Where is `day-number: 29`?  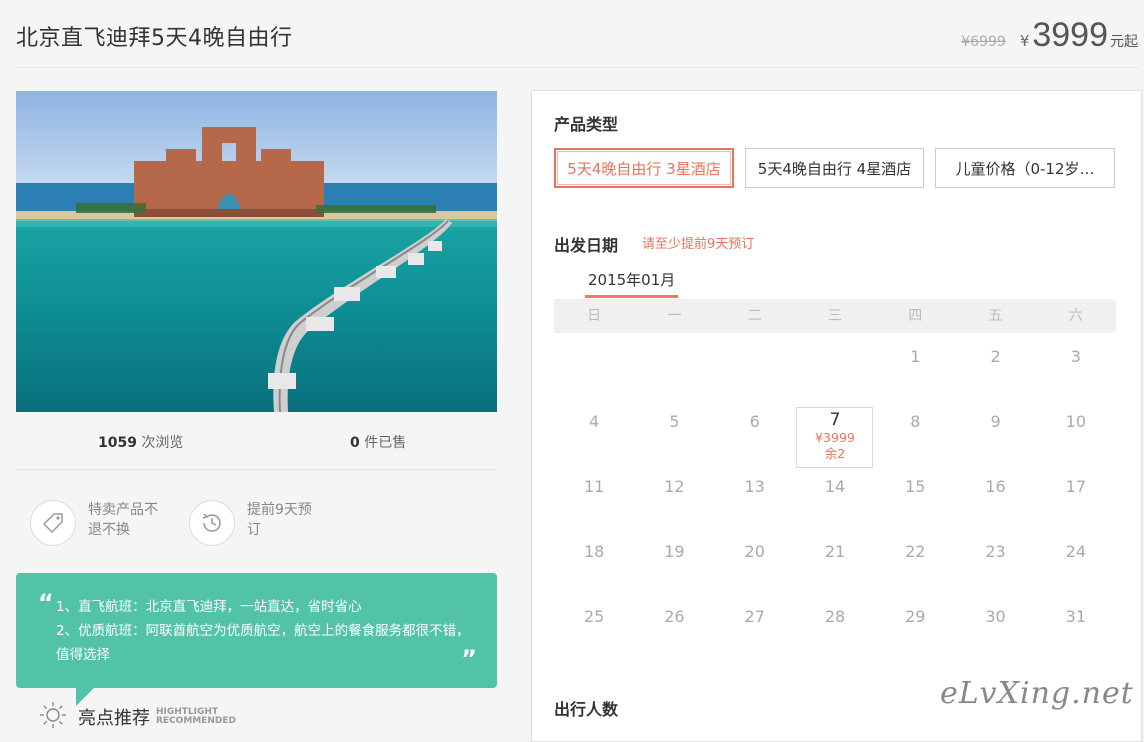
day-number: 29 is located at coordinates (915, 616).